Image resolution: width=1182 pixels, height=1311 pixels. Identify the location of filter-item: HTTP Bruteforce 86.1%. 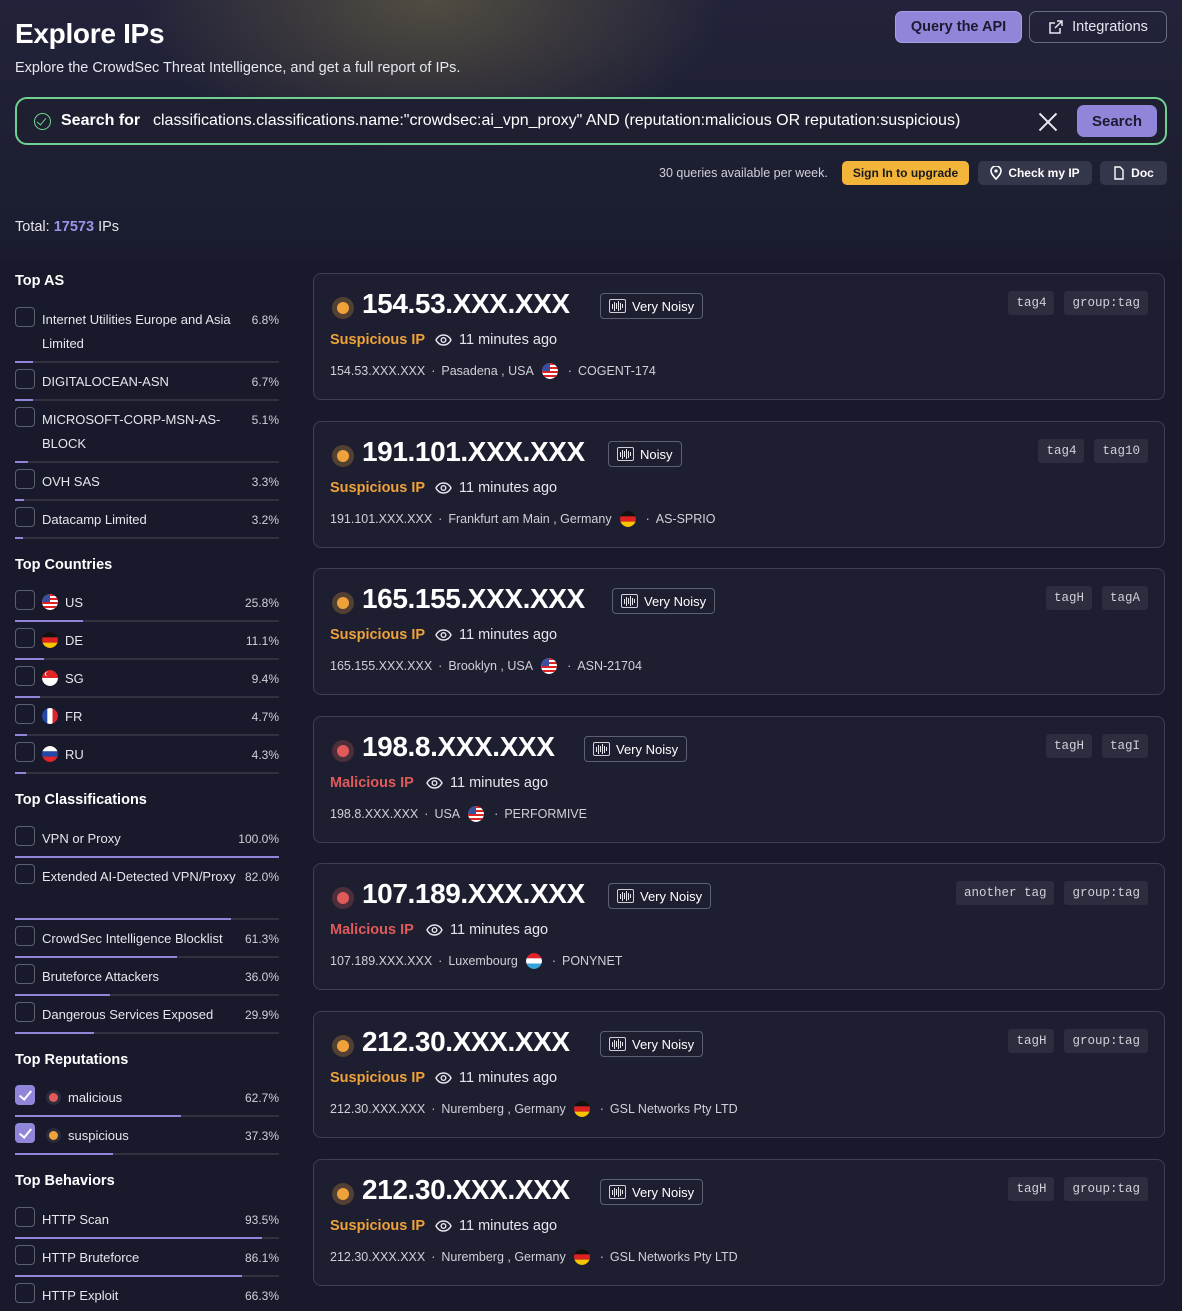
(147, 1261).